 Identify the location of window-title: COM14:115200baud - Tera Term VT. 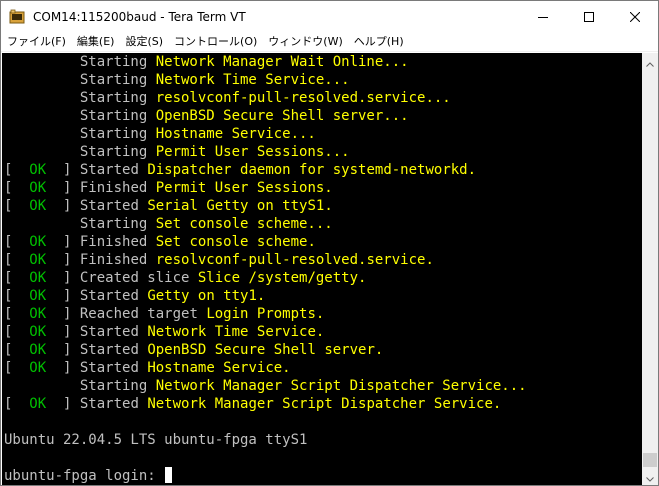
(139, 16).